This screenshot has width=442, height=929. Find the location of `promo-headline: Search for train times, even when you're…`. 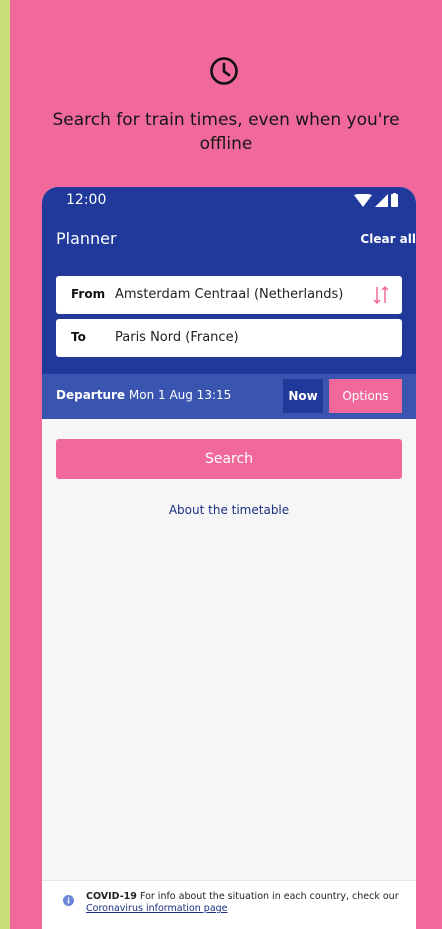

promo-headline: Search for train times, even when you're… is located at coordinates (226, 132).